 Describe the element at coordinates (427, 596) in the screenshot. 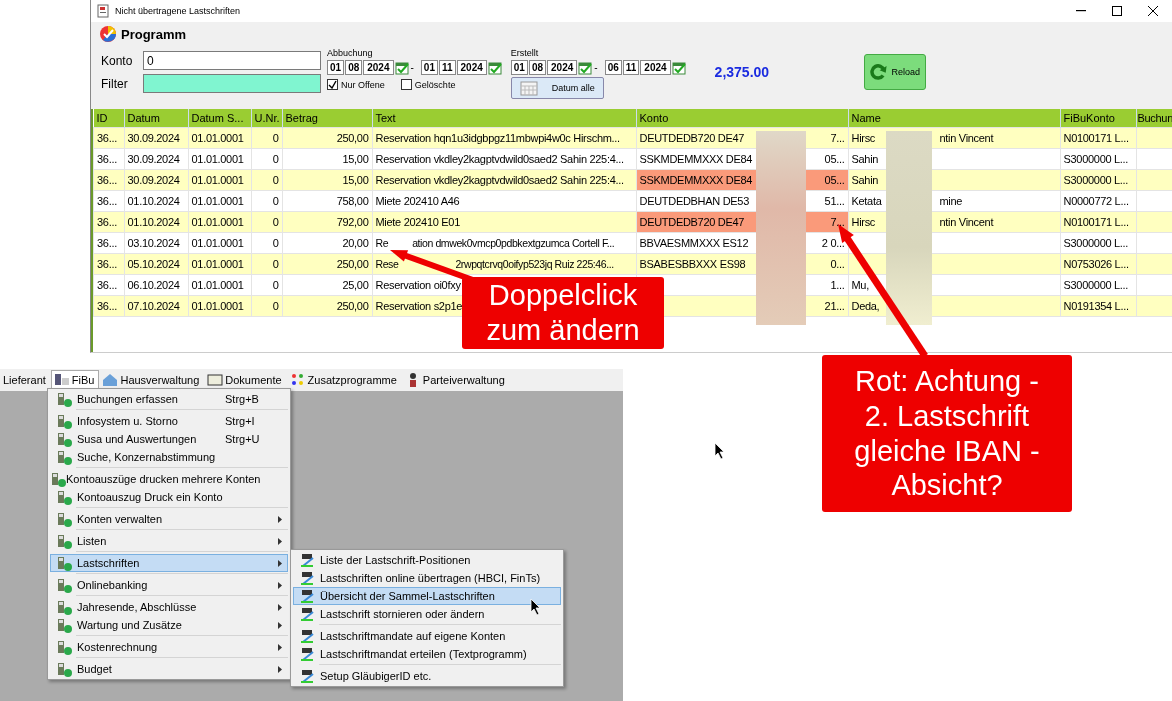

I see `menu-item: Übersicht der Sammel-Lastschriften` at that location.